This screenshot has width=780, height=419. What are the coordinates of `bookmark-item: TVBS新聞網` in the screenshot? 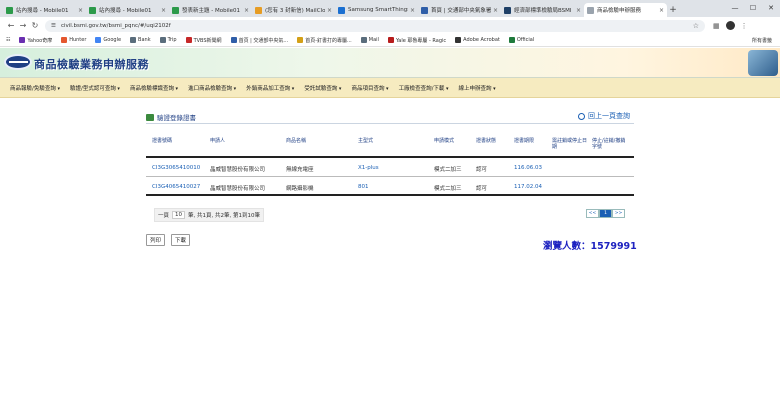 It's located at (203, 40).